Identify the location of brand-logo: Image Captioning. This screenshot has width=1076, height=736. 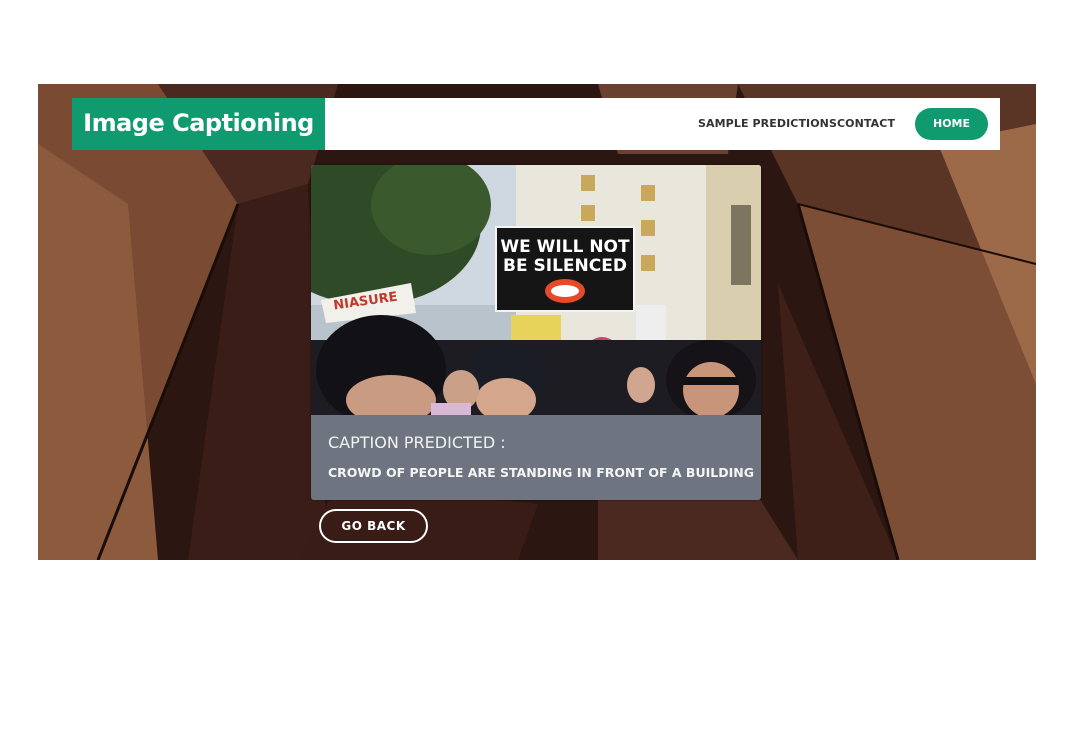
(198, 124).